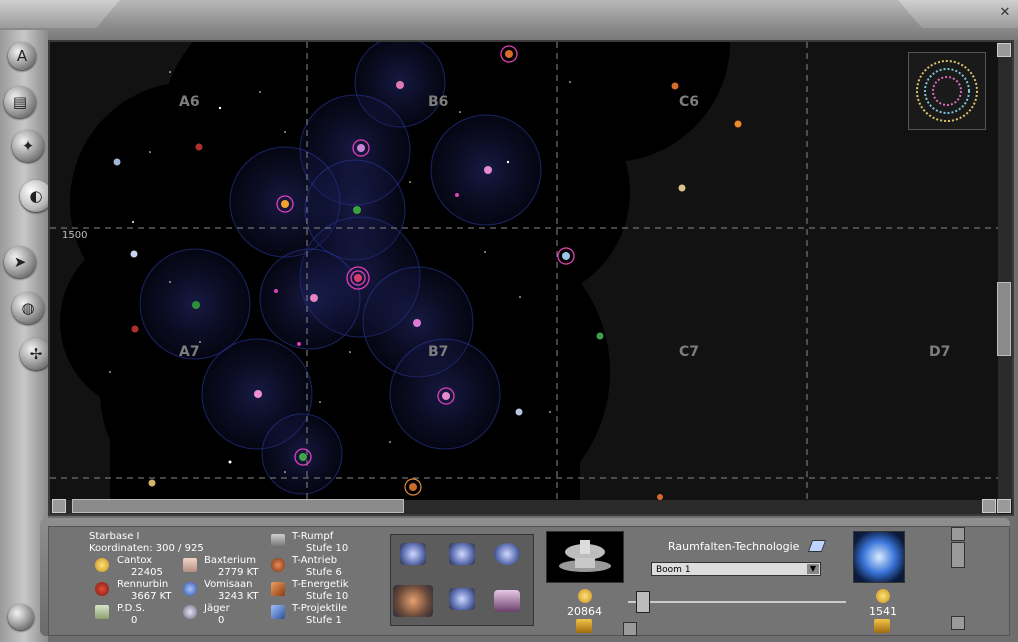 The height and width of the screenshot is (642, 1018). Describe the element at coordinates (189, 352) in the screenshot. I see `sector-label-a7: A7` at that location.